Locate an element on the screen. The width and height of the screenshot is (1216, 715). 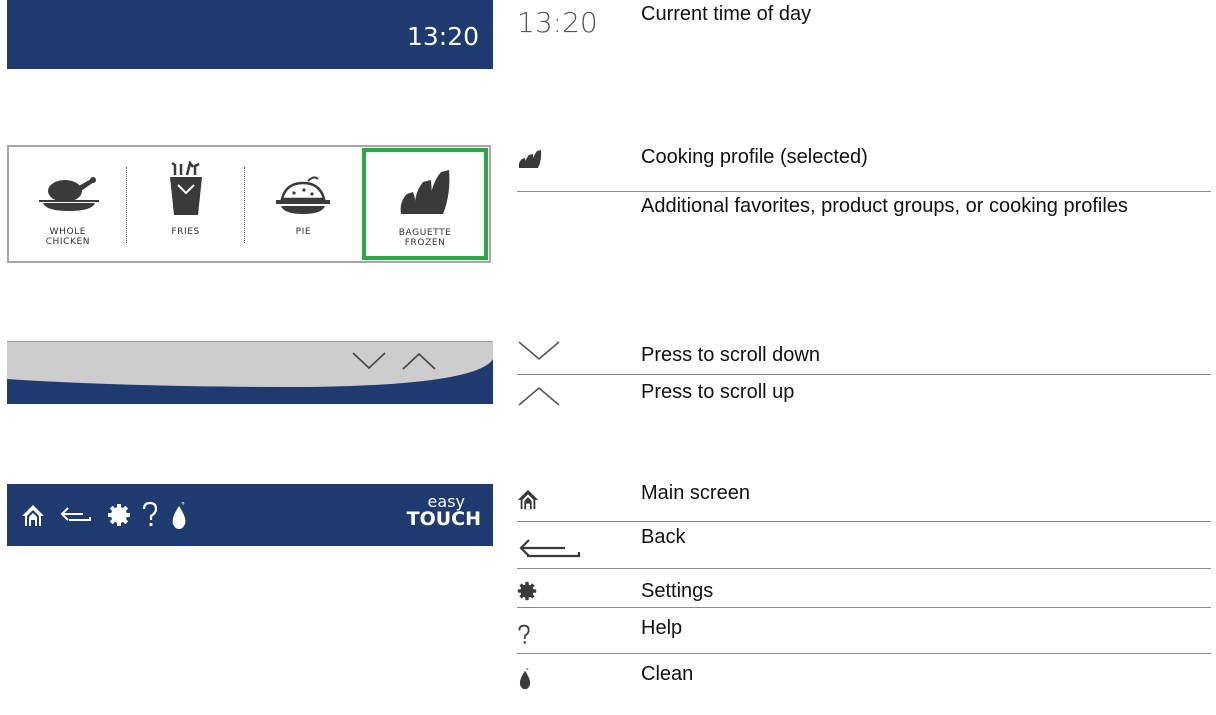
legend-text: Settings is located at coordinates (677, 591).